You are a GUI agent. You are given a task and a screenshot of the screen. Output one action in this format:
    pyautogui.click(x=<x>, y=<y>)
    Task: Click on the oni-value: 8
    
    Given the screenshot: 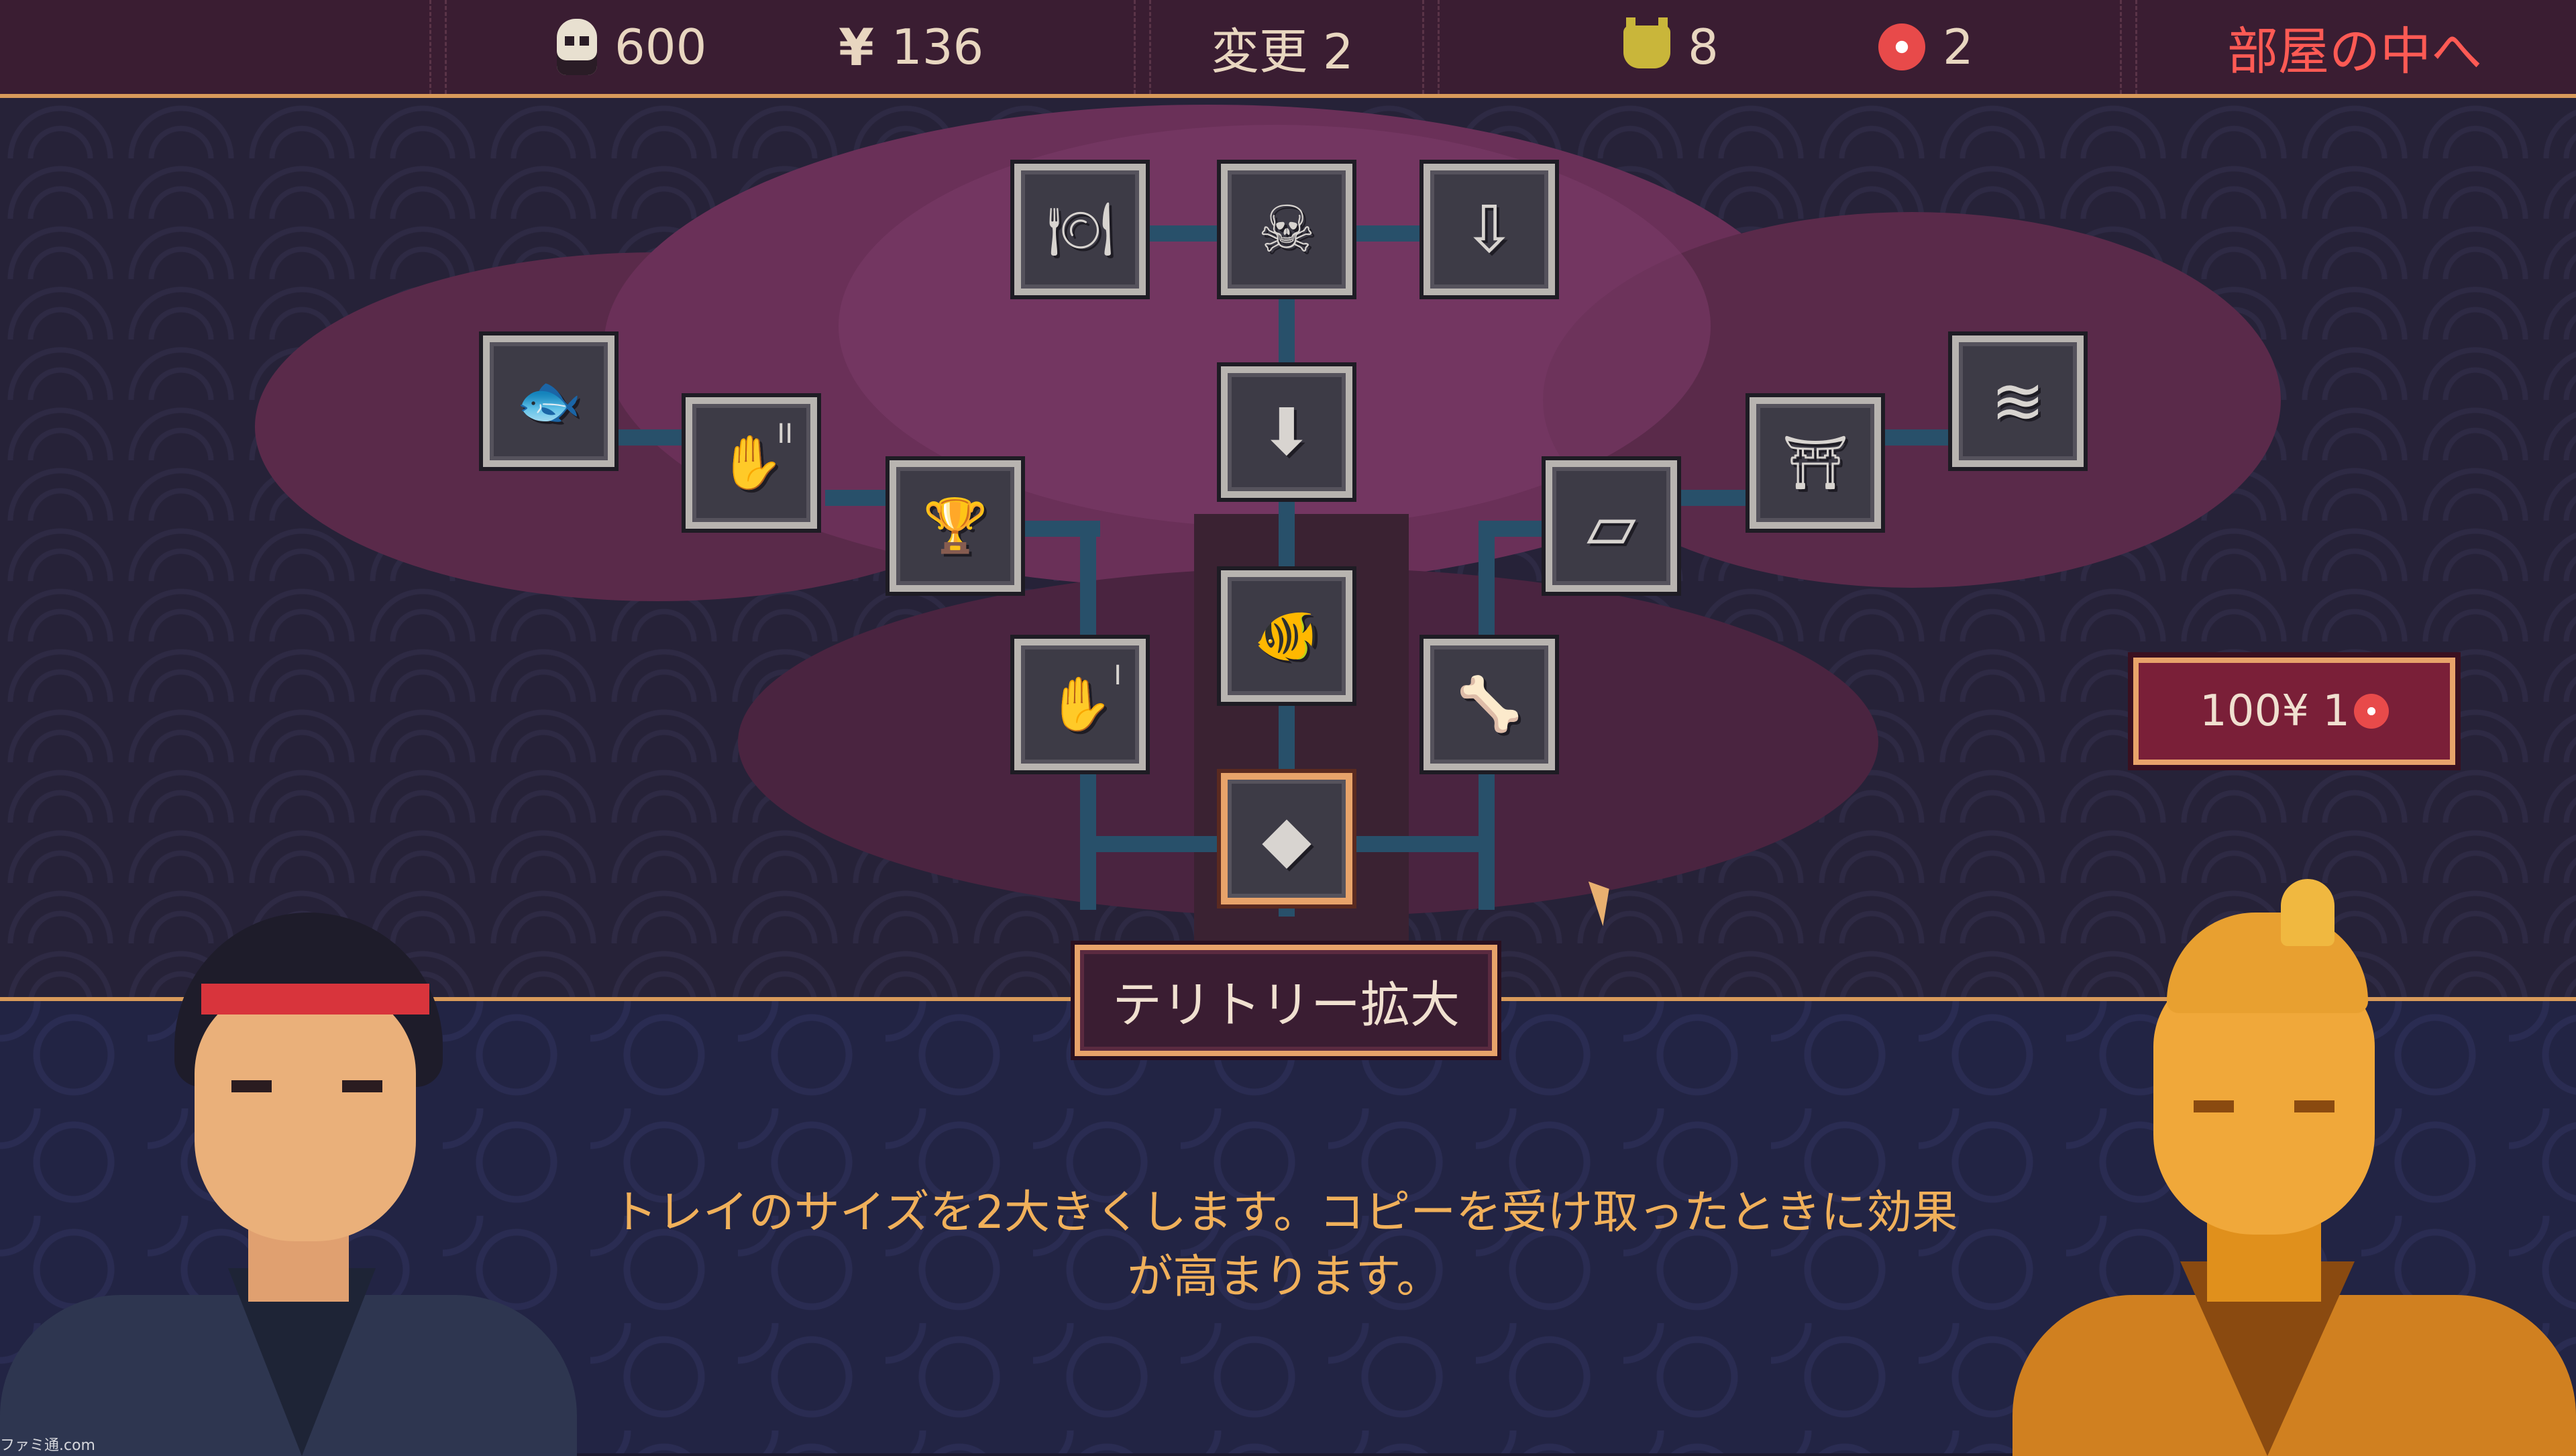 What is the action you would take?
    pyautogui.click(x=1703, y=47)
    